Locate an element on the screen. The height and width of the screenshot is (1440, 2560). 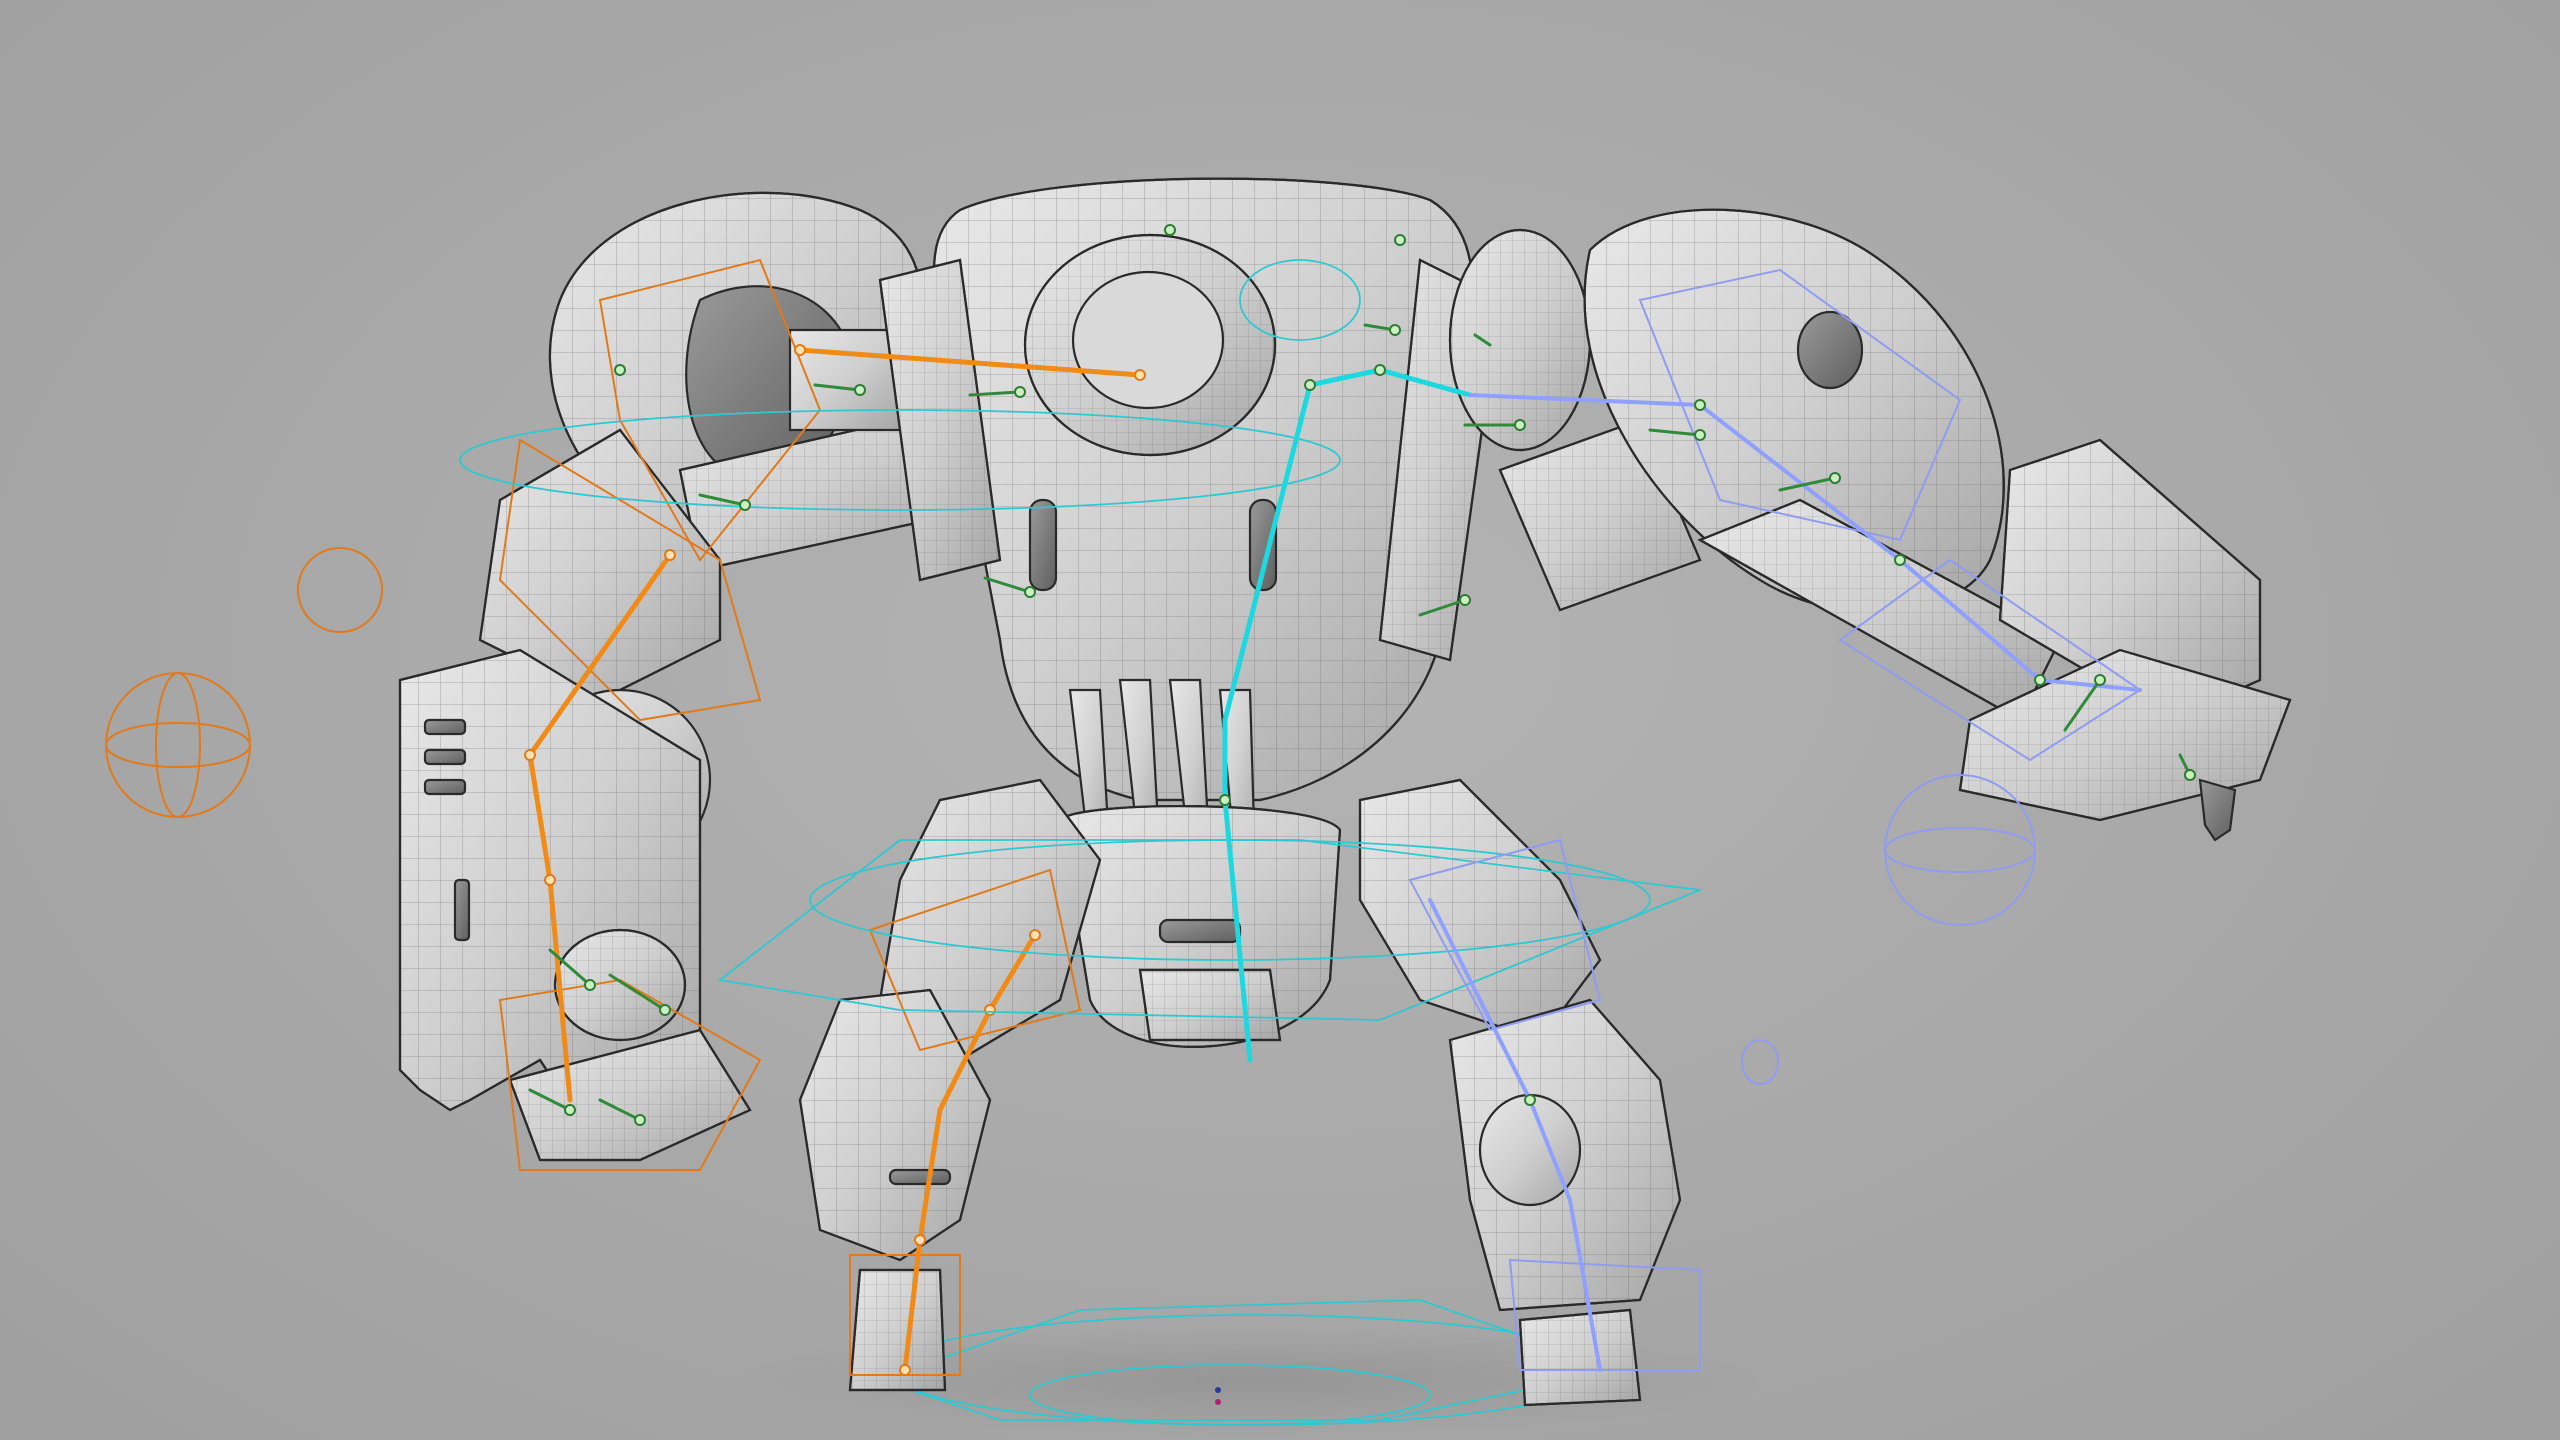
left-arm is located at coordinates (575, 795).